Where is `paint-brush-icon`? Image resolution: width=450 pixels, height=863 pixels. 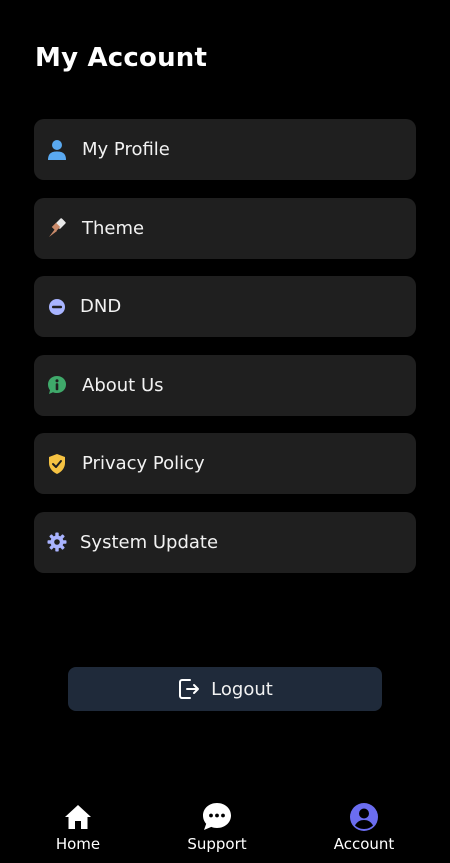 paint-brush-icon is located at coordinates (57, 228).